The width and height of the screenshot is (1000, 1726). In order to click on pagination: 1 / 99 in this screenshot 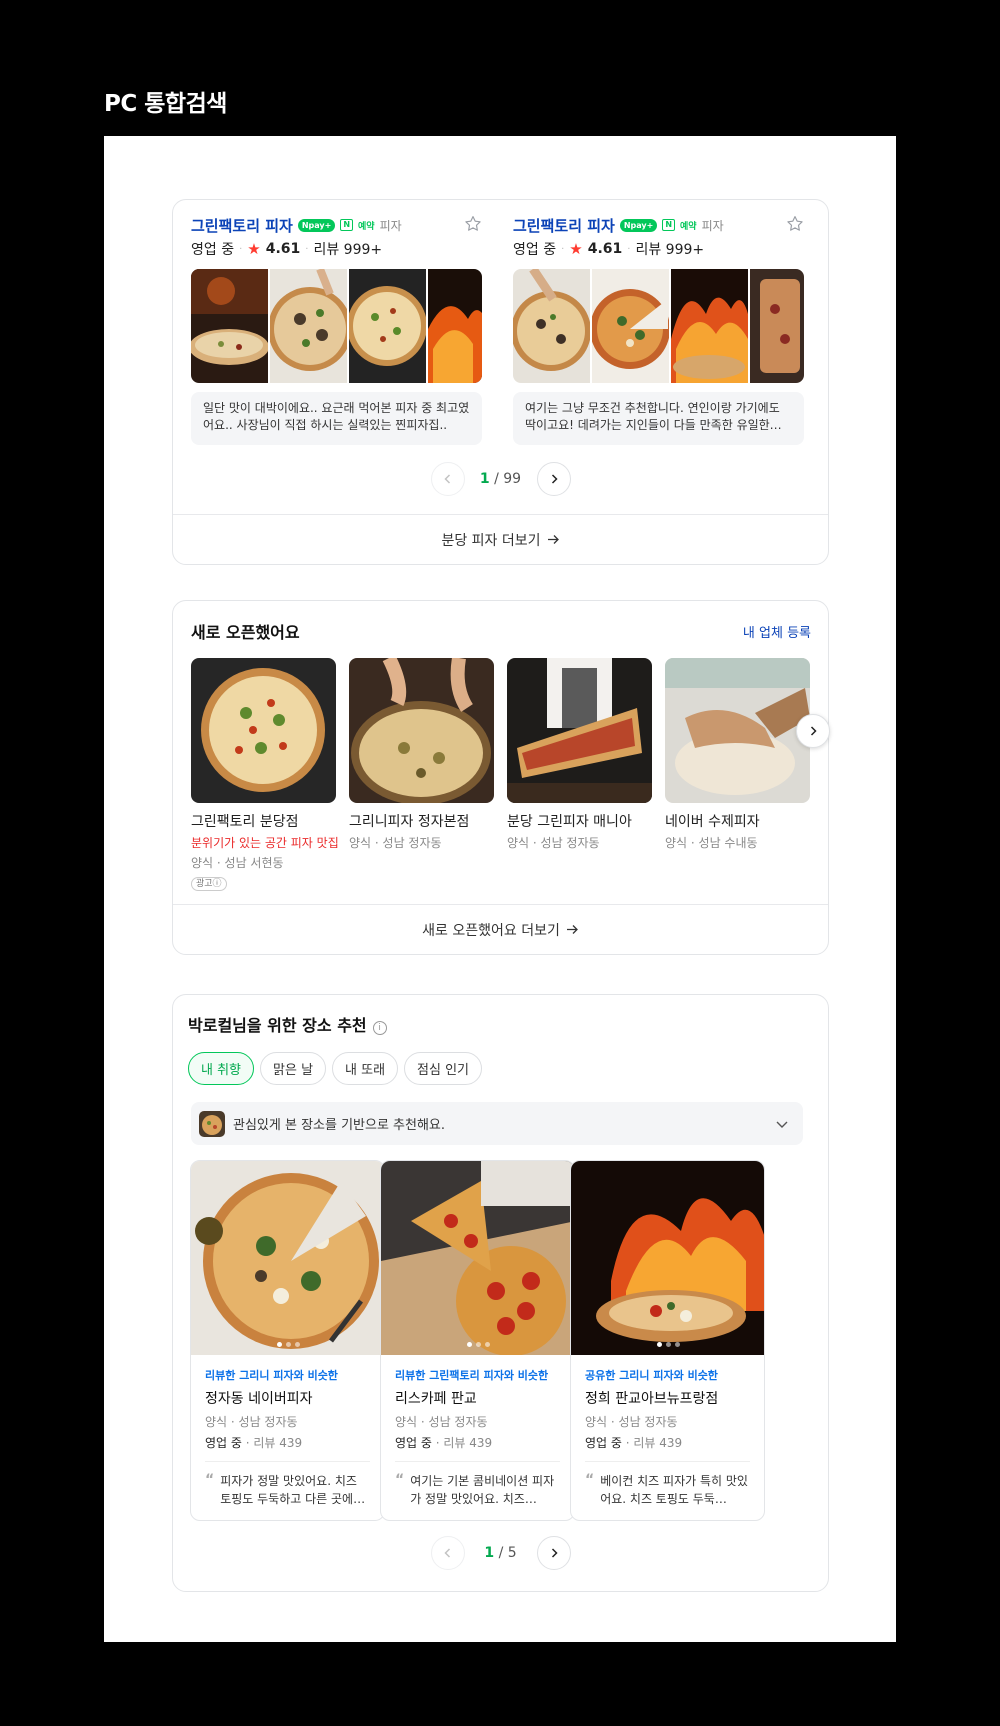, I will do `click(500, 479)`.